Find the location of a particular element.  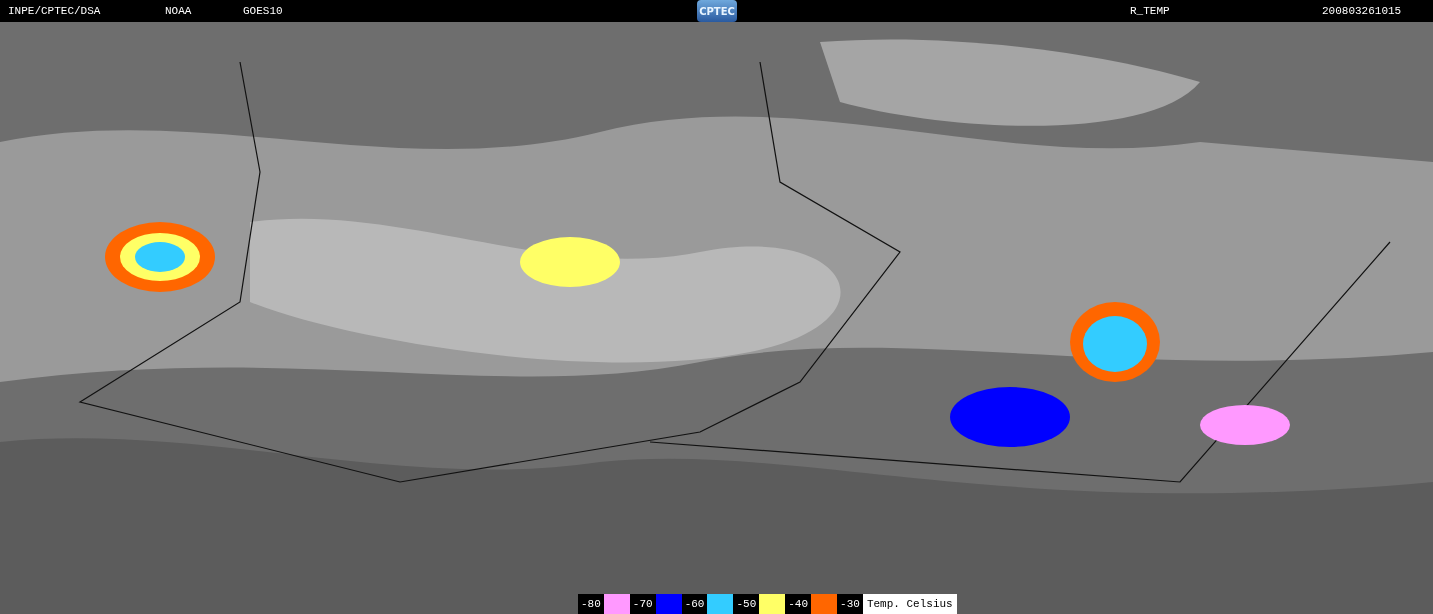

satellite-label: GOES10 is located at coordinates (263, 11).